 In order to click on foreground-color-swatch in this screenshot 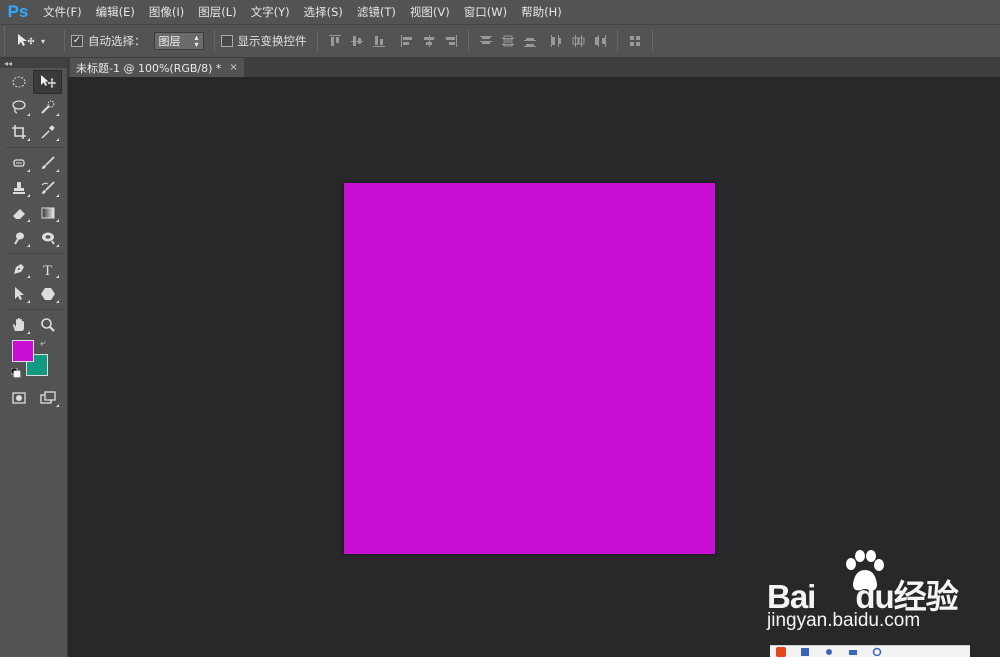, I will do `click(23, 351)`.